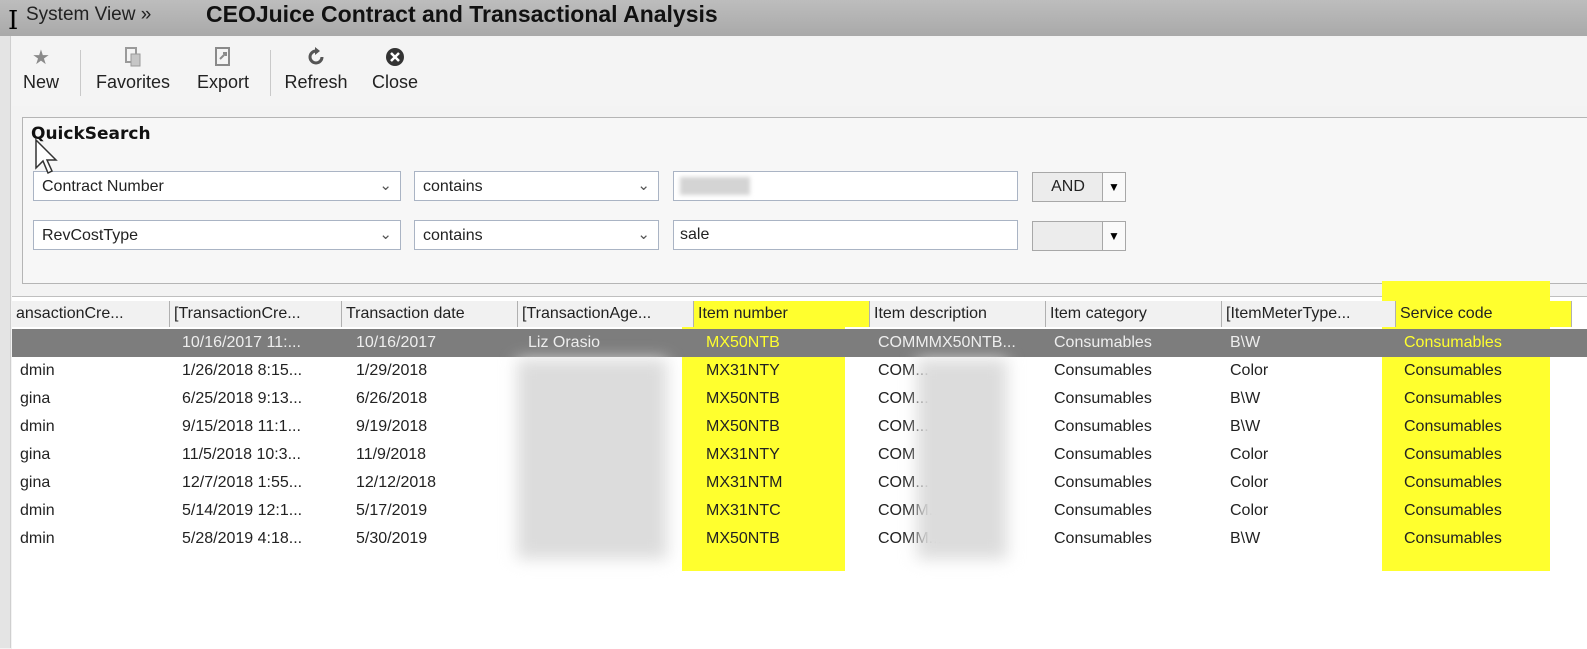 The image size is (1587, 649). I want to click on column-header: Transaction date, so click(430, 314).